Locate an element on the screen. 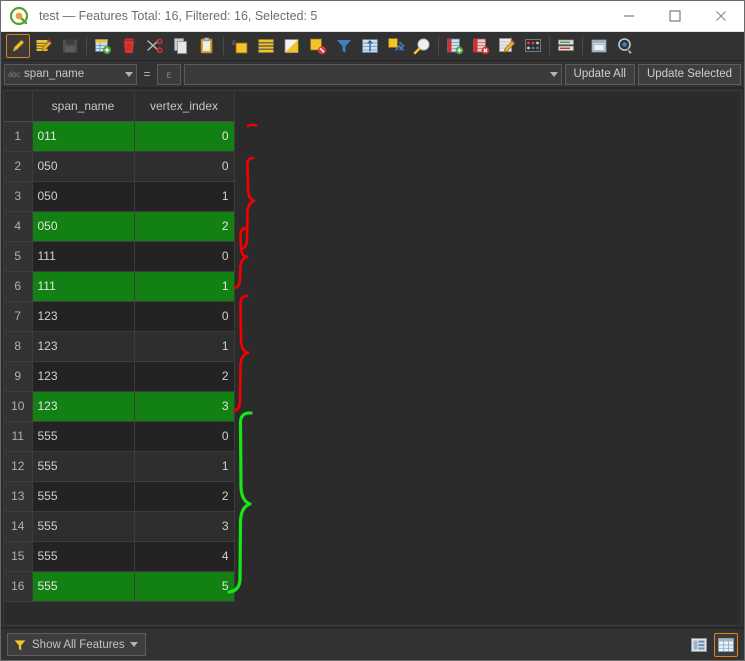  action-run-button is located at coordinates (625, 46).